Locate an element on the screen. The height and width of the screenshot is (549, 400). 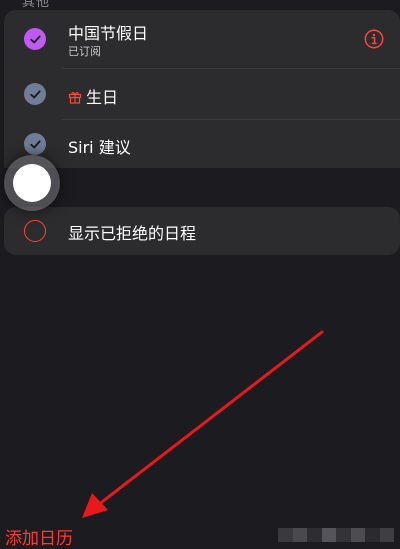
declined-events-row: 显示已拒绝的日程 is located at coordinates (202, 231).